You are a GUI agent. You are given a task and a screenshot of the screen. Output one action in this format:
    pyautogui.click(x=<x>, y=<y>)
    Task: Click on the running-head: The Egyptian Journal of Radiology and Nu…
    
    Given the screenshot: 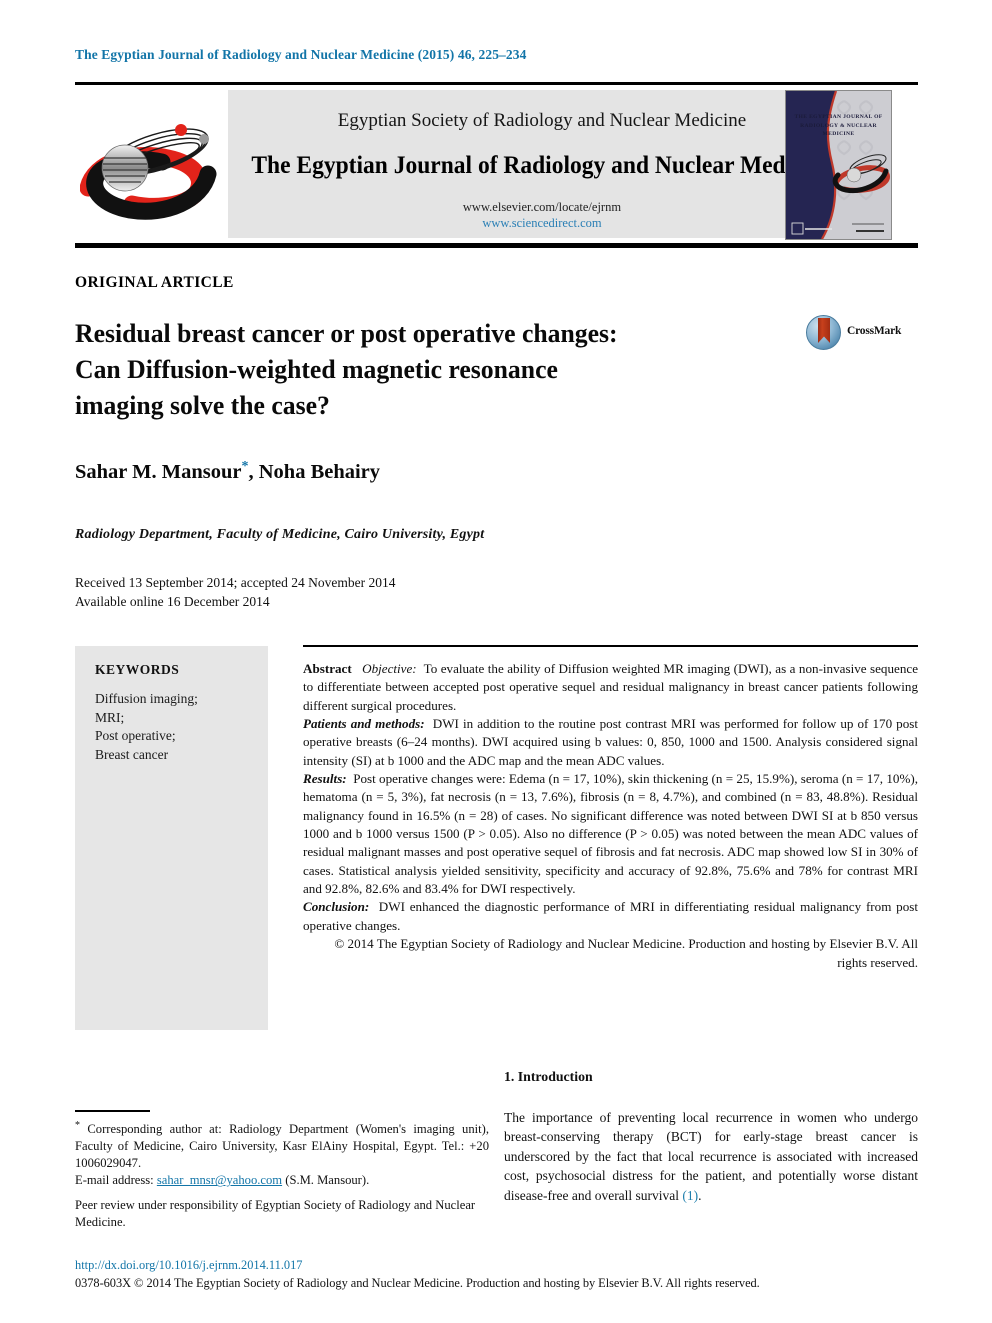 What is the action you would take?
    pyautogui.click(x=301, y=54)
    